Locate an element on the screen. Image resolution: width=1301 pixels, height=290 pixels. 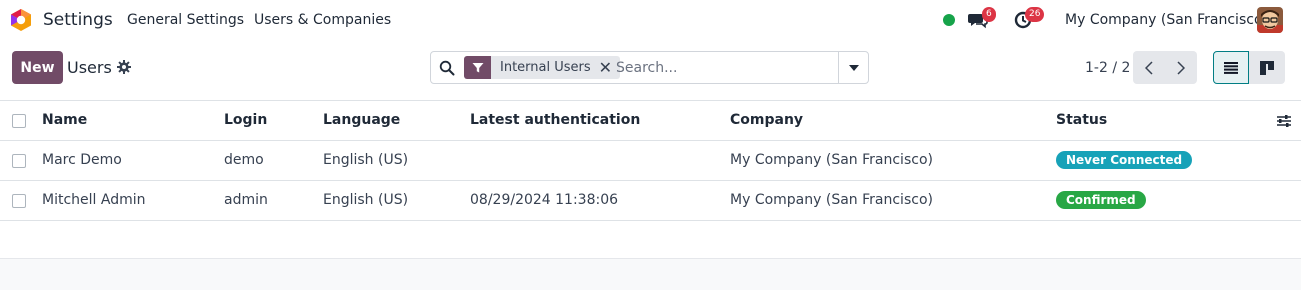
search-panel-toggle is located at coordinates (853, 67).